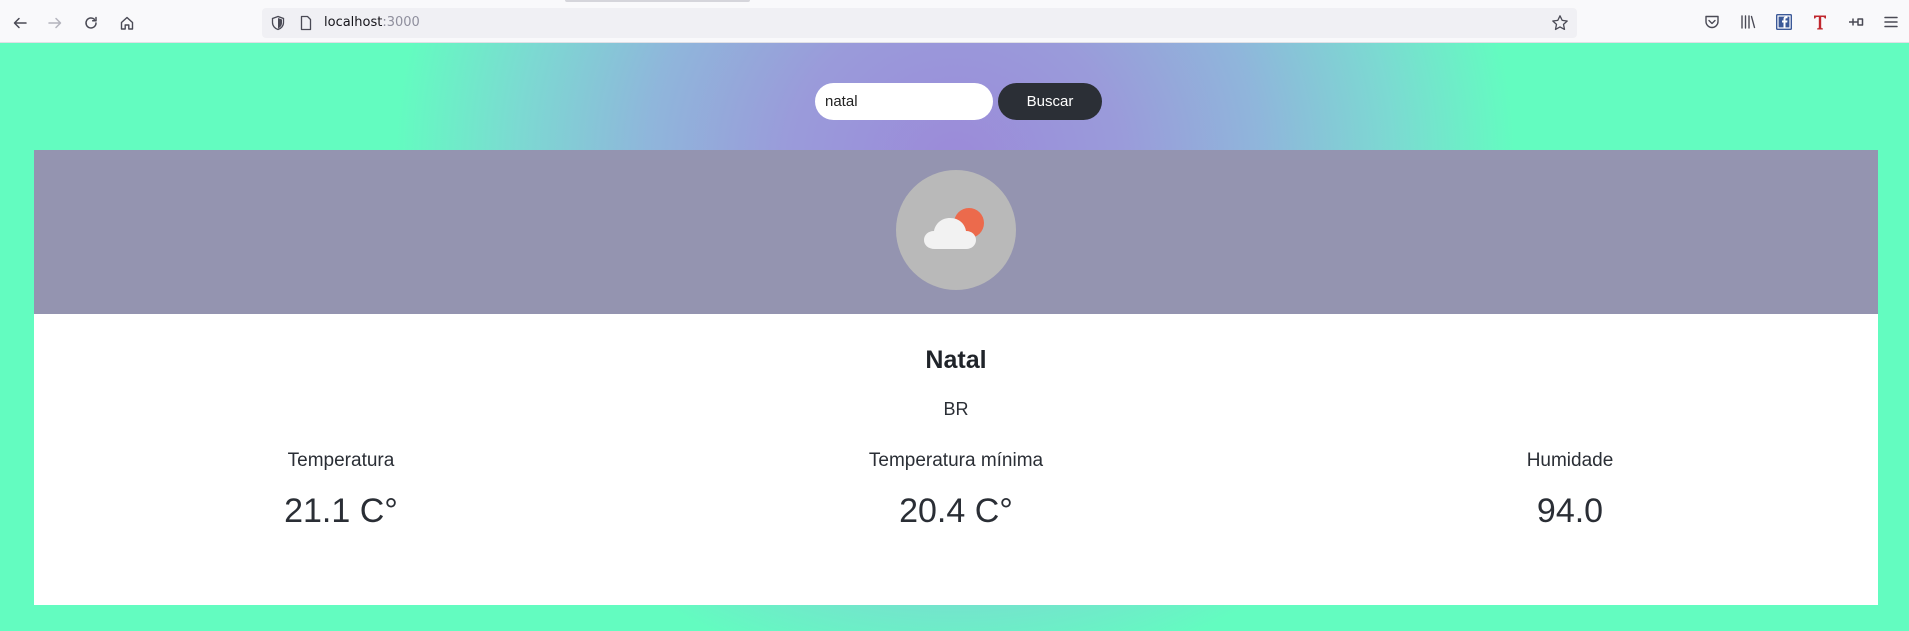  I want to click on url-port: :3000, so click(401, 22).